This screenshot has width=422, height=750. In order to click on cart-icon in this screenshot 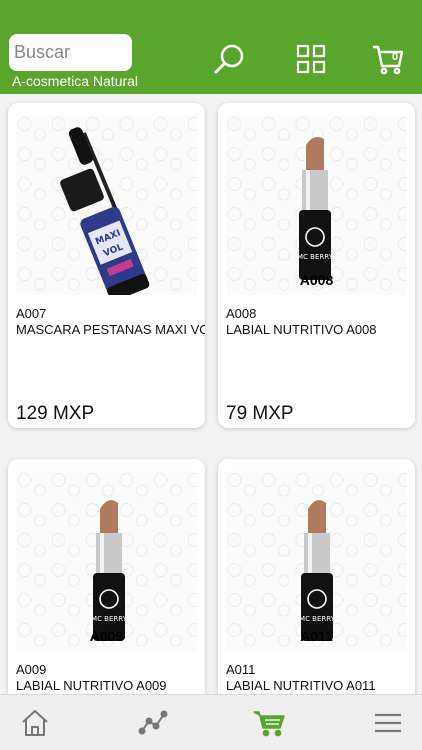, I will do `click(270, 723)`.